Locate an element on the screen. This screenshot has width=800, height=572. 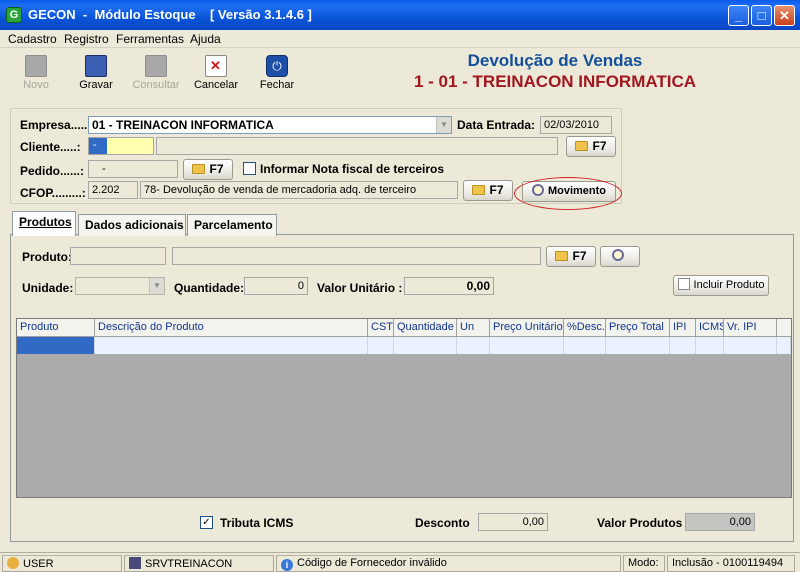
table-row-cell-selected is located at coordinates (56, 345).